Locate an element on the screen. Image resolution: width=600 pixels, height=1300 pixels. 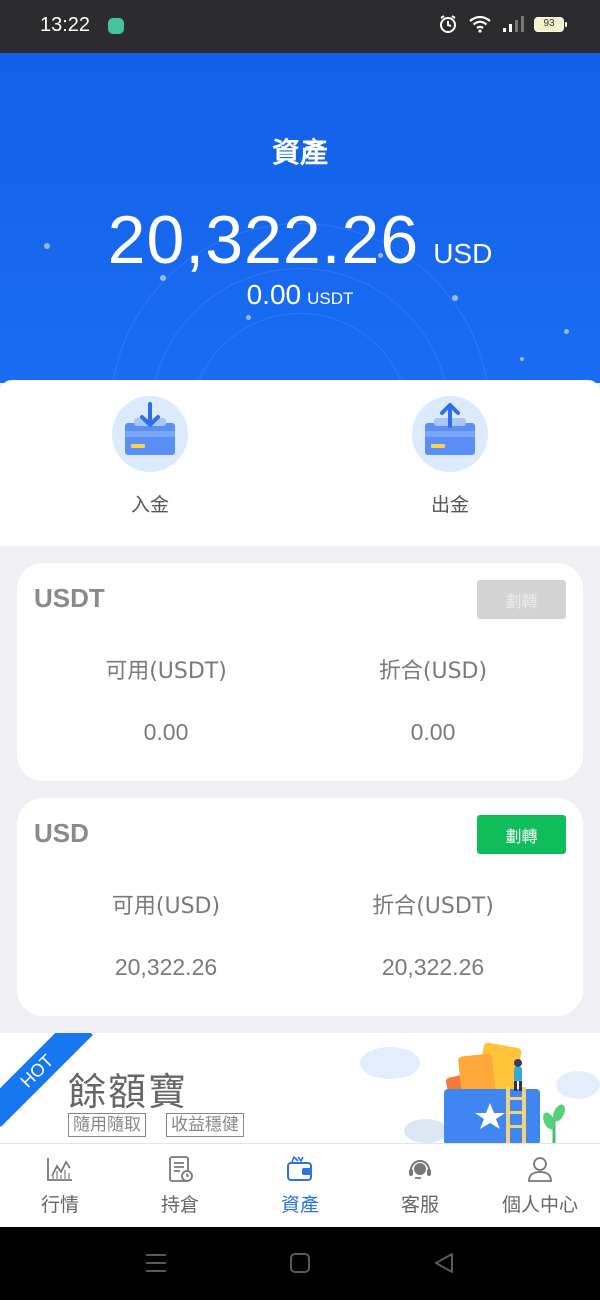
nav-item-support: 客服 is located at coordinates (420, 1185).